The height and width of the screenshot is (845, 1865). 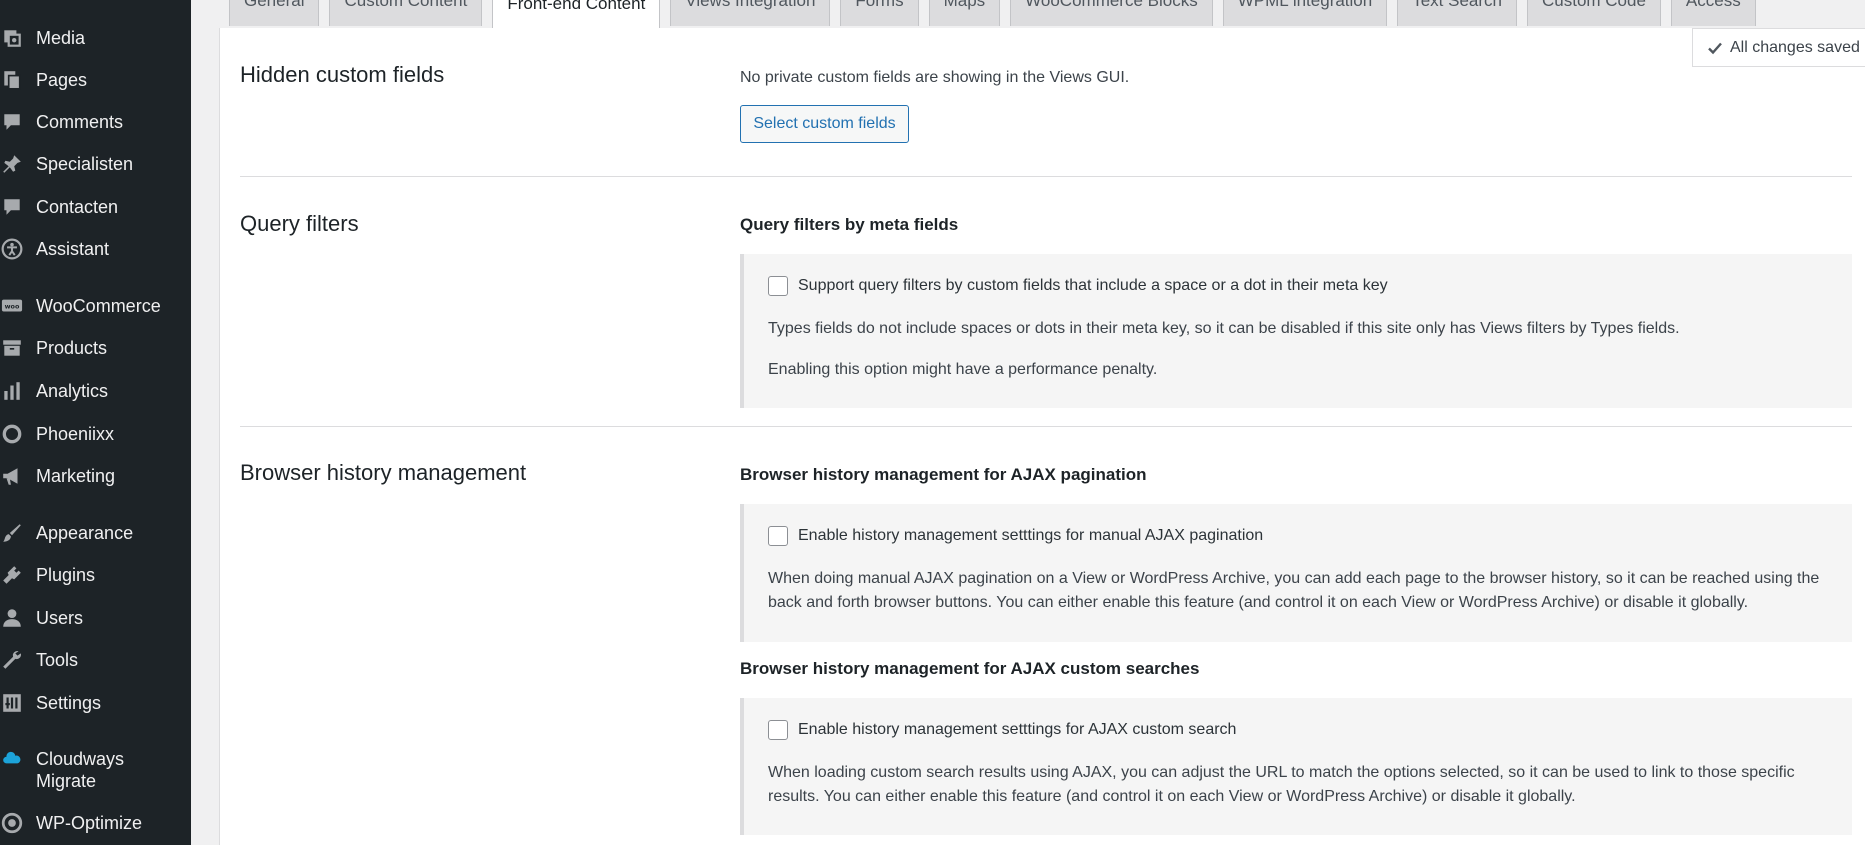 I want to click on sidebar-item-label: Media, so click(x=61, y=38).